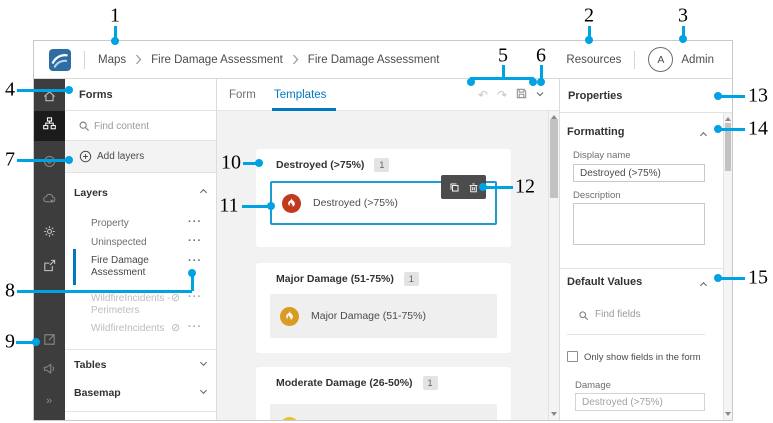  I want to click on save-menu-button, so click(540, 95).